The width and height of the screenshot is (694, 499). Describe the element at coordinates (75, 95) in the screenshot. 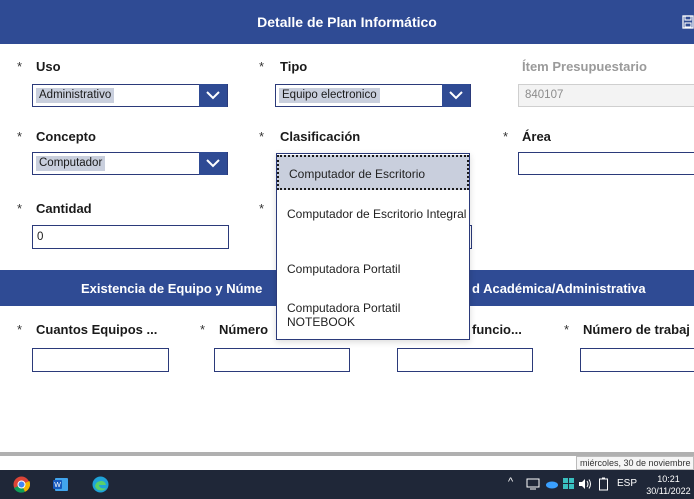

I see `uso-value: Administrativo` at that location.